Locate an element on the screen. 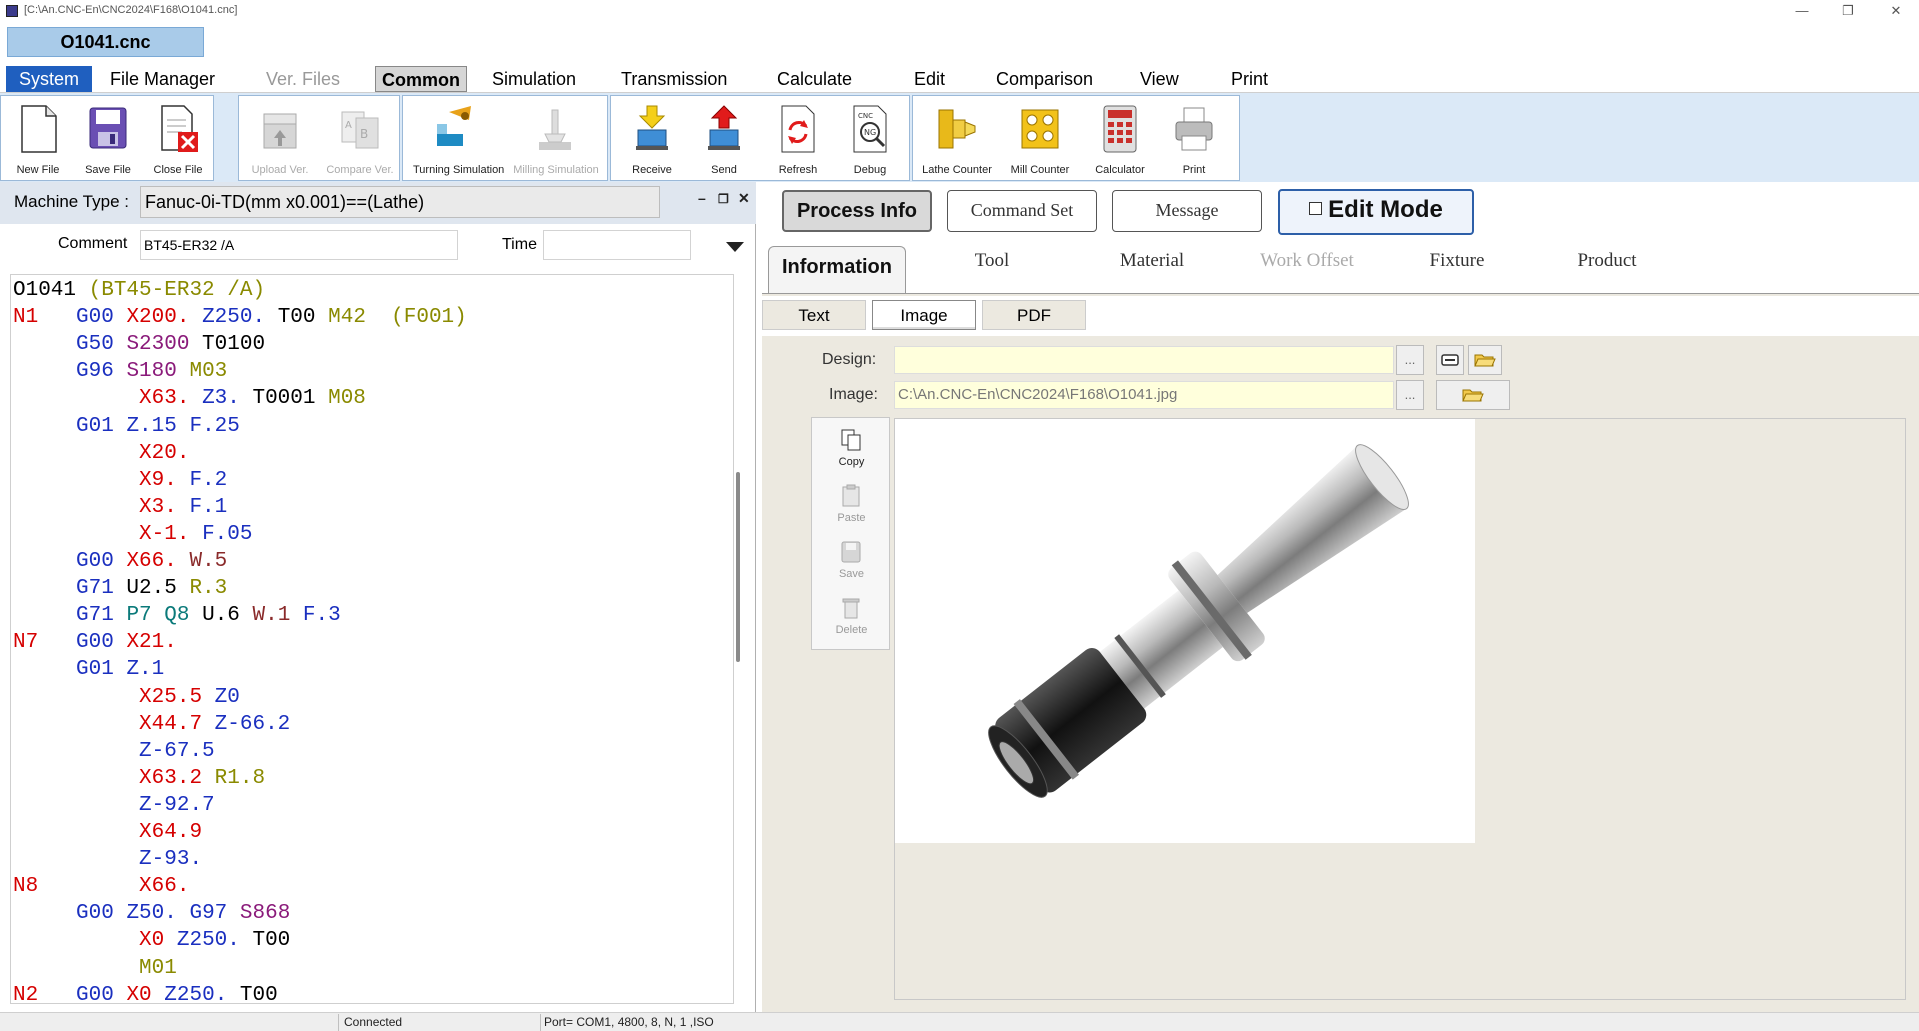 This screenshot has width=1919, height=1031. tab-material: Material is located at coordinates (1152, 261).